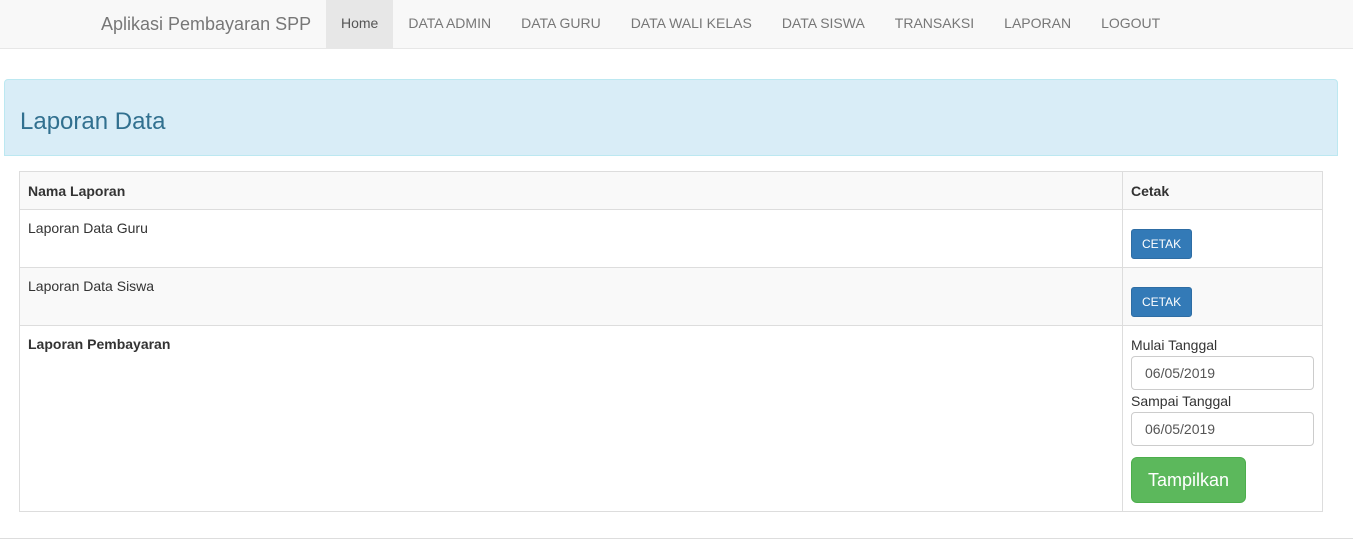 The height and width of the screenshot is (540, 1353). What do you see at coordinates (571, 296) in the screenshot?
I see `report-name-cell: Laporan Data Siswa` at bounding box center [571, 296].